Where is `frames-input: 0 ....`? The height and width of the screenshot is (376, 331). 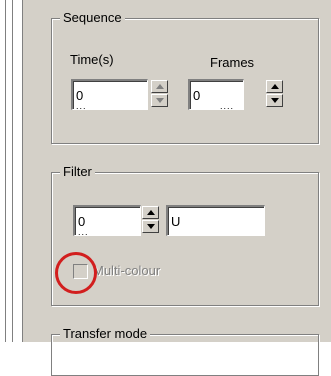
frames-input: 0 .... is located at coordinates (216, 95).